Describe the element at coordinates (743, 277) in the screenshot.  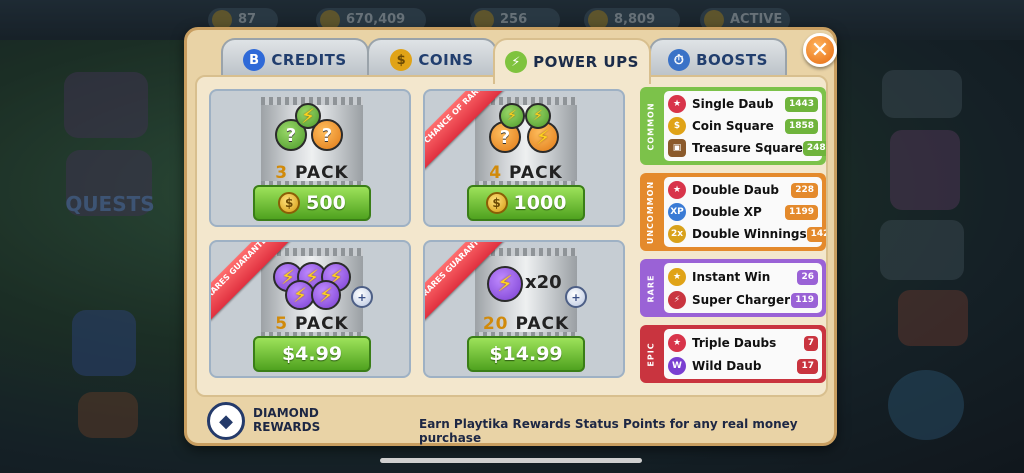
I see `powerup-row: ★ Instant Win 26` at that location.